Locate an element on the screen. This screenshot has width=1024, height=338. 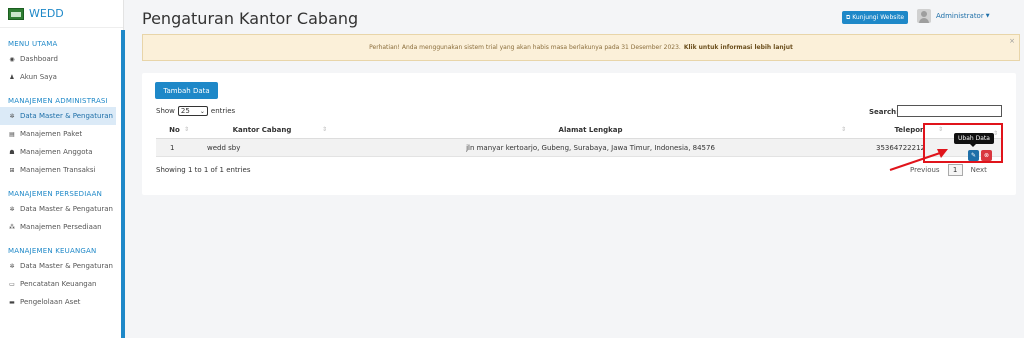
page-title: Pengaturan Kantor Cabang is located at coordinates (250, 18).